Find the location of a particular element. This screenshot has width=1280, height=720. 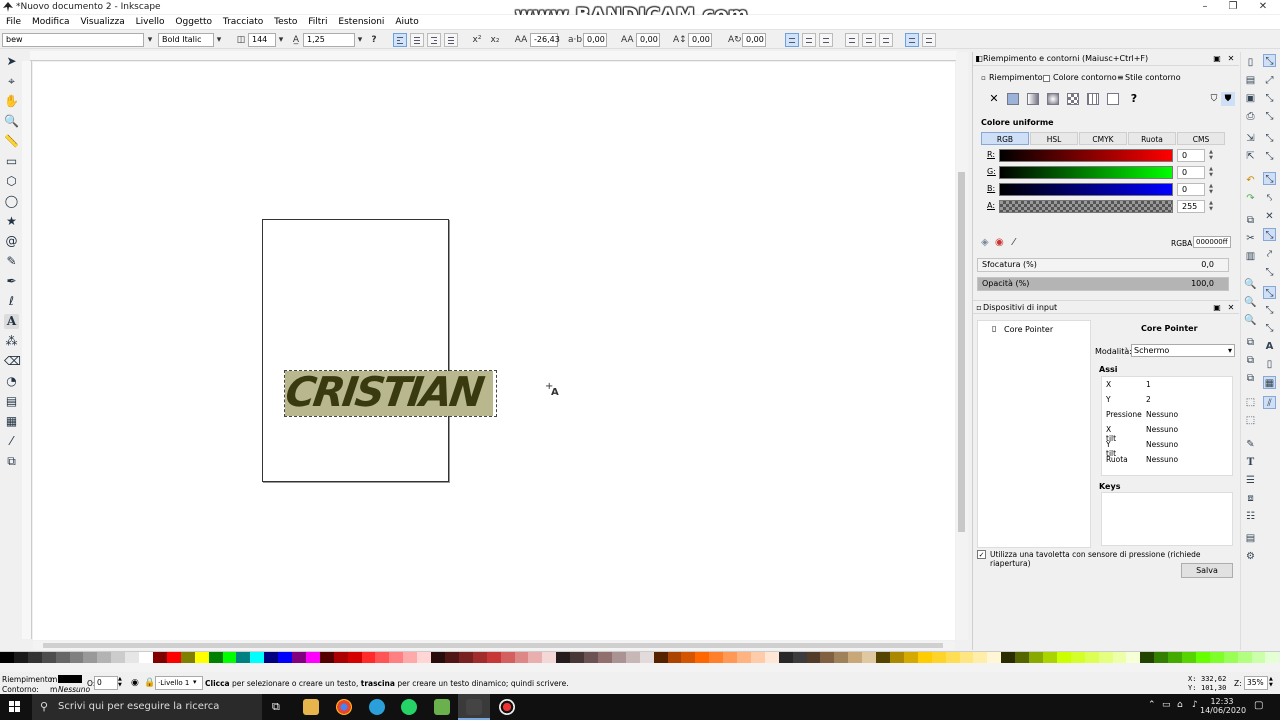

font-style-select: Bold Italic is located at coordinates (186, 40).